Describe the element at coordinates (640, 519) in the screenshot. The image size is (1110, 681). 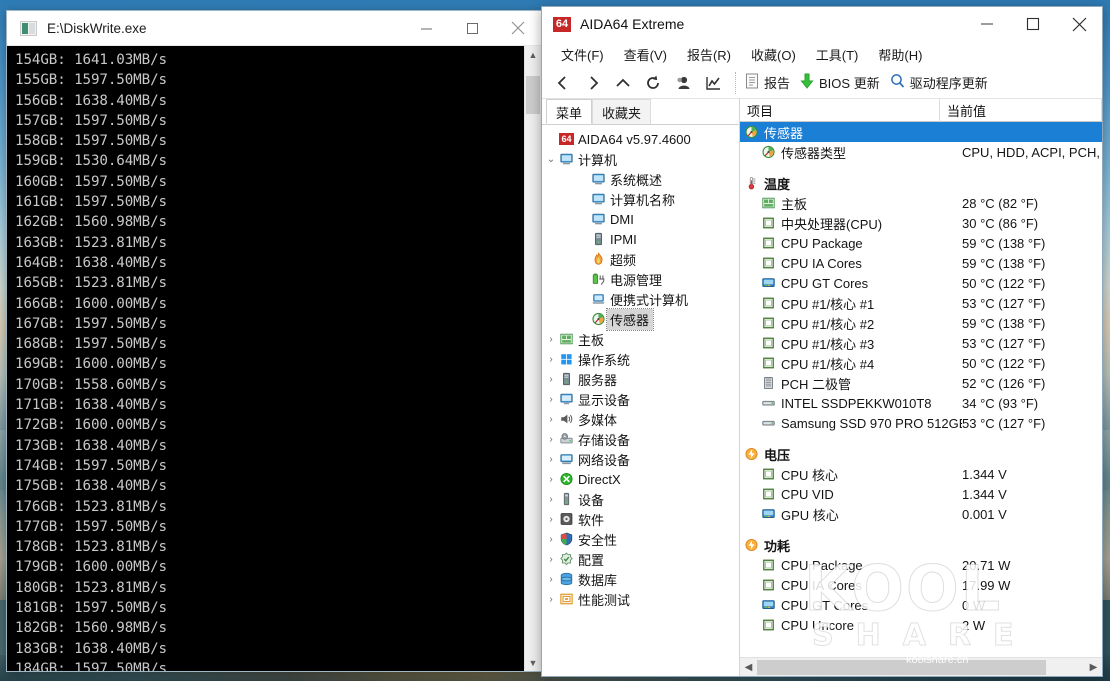
I see `tree-item-: › 软件` at that location.